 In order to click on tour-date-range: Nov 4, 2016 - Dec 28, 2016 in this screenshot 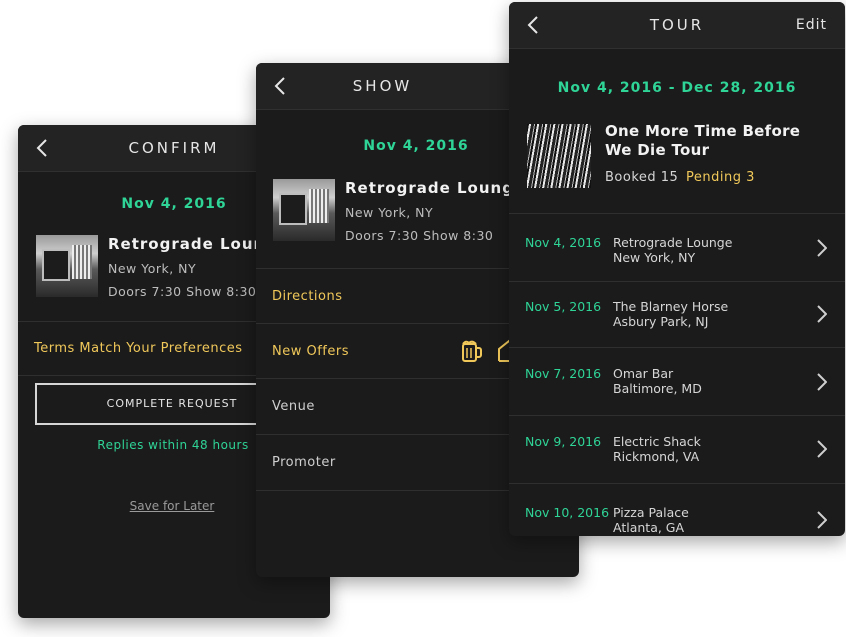, I will do `click(677, 88)`.